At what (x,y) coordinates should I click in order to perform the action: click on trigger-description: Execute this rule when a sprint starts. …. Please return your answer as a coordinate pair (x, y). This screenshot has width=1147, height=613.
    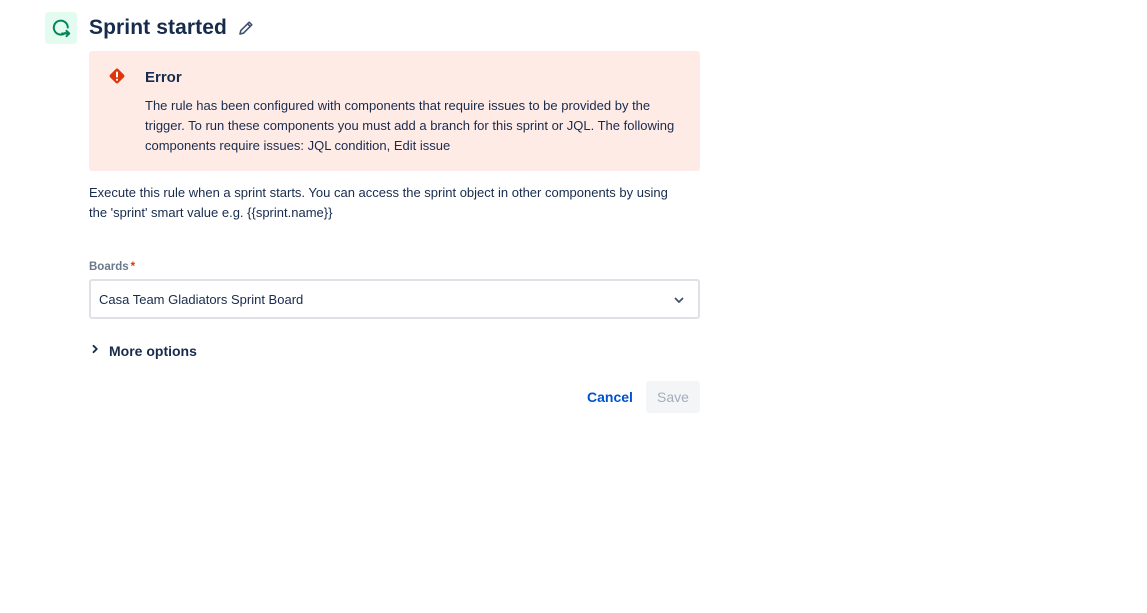
    Looking at the image, I should click on (378, 202).